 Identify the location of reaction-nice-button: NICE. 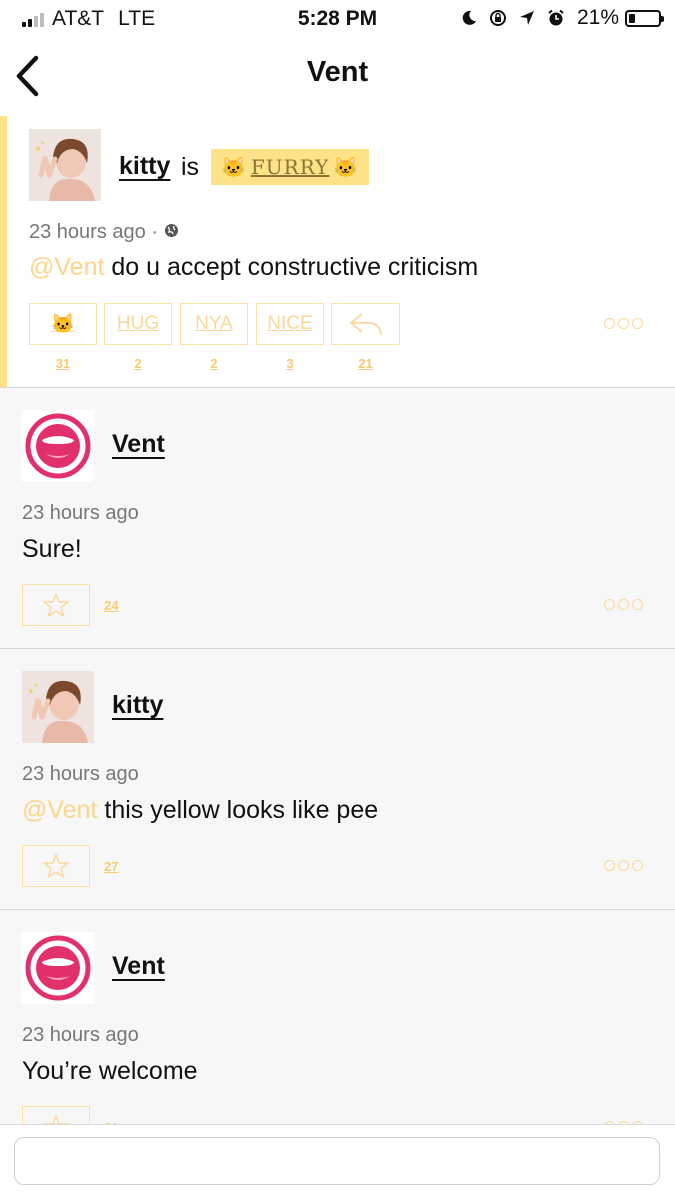
(290, 324).